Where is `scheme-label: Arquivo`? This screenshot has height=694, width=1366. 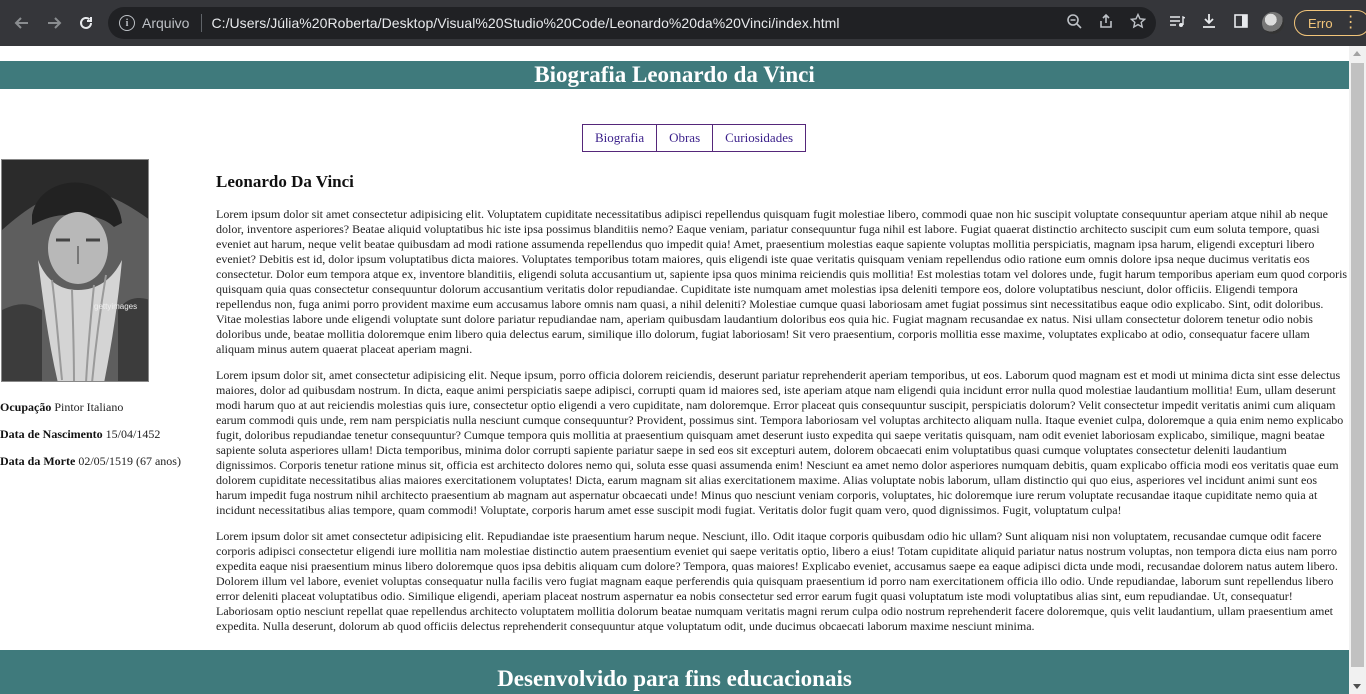 scheme-label: Arquivo is located at coordinates (166, 23).